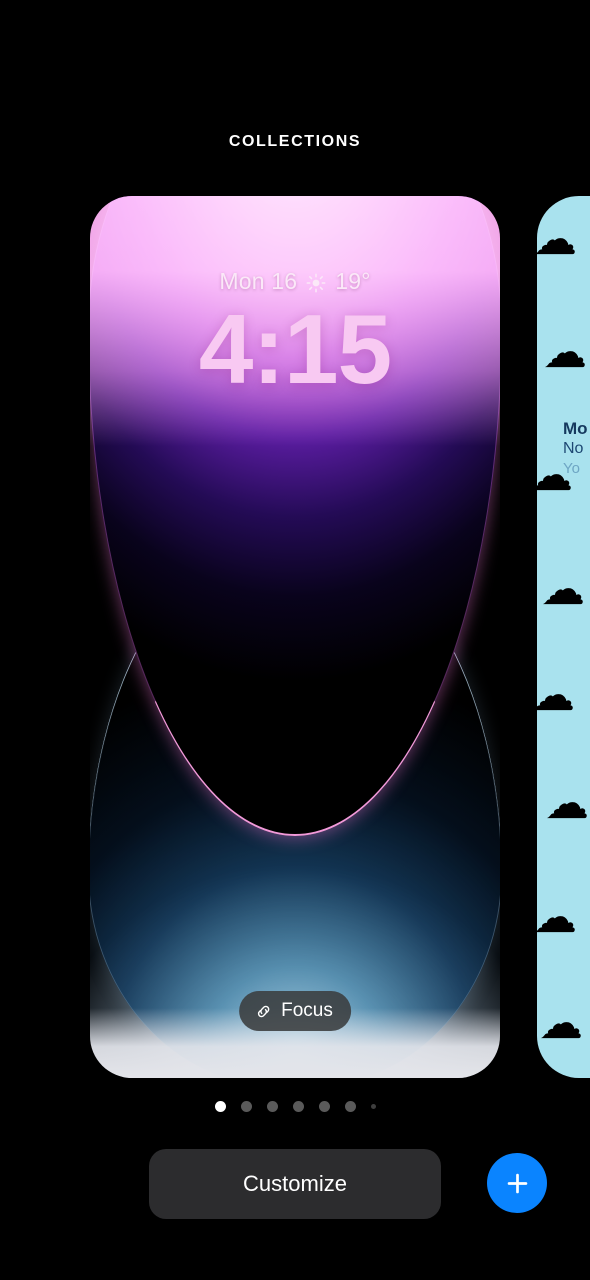 This screenshot has height=1280, width=590. I want to click on add-wallpaper-button, so click(517, 1183).